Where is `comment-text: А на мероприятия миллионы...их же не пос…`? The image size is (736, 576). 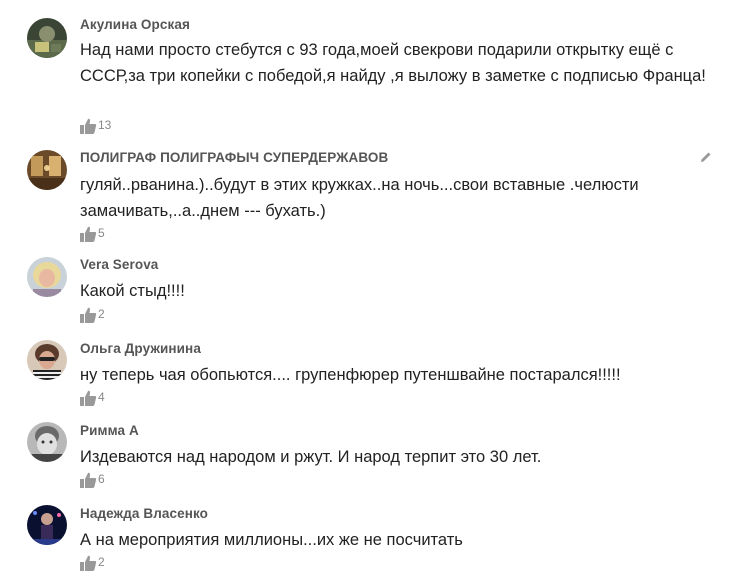
comment-text: А на мероприятия миллионы...их же не пос… is located at coordinates (271, 540).